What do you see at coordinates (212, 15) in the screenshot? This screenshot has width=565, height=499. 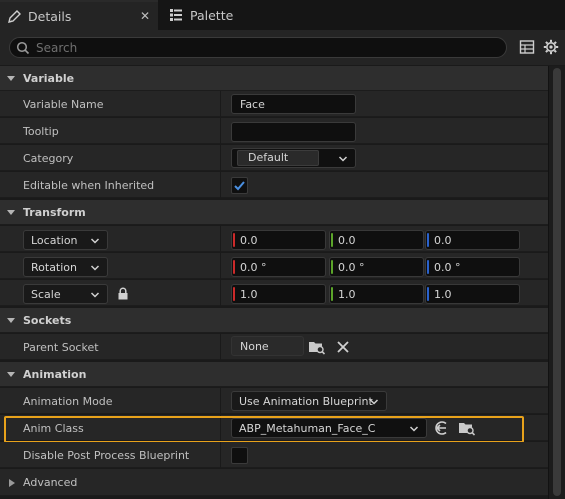 I see `tab-palette-label: Palette` at bounding box center [212, 15].